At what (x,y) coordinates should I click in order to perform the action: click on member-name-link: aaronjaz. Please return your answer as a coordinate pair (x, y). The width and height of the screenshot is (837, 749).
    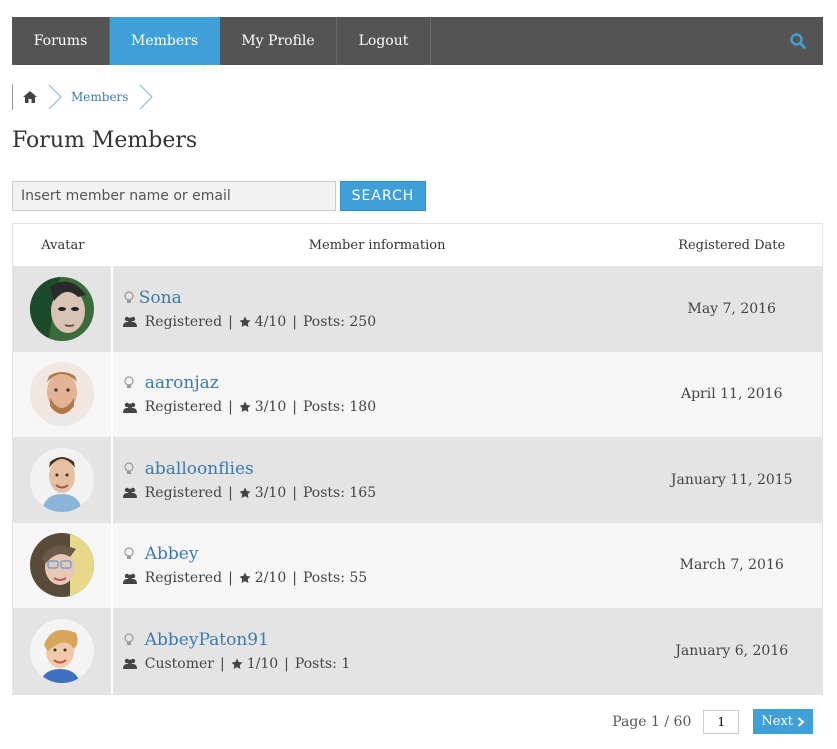
    Looking at the image, I should click on (182, 383).